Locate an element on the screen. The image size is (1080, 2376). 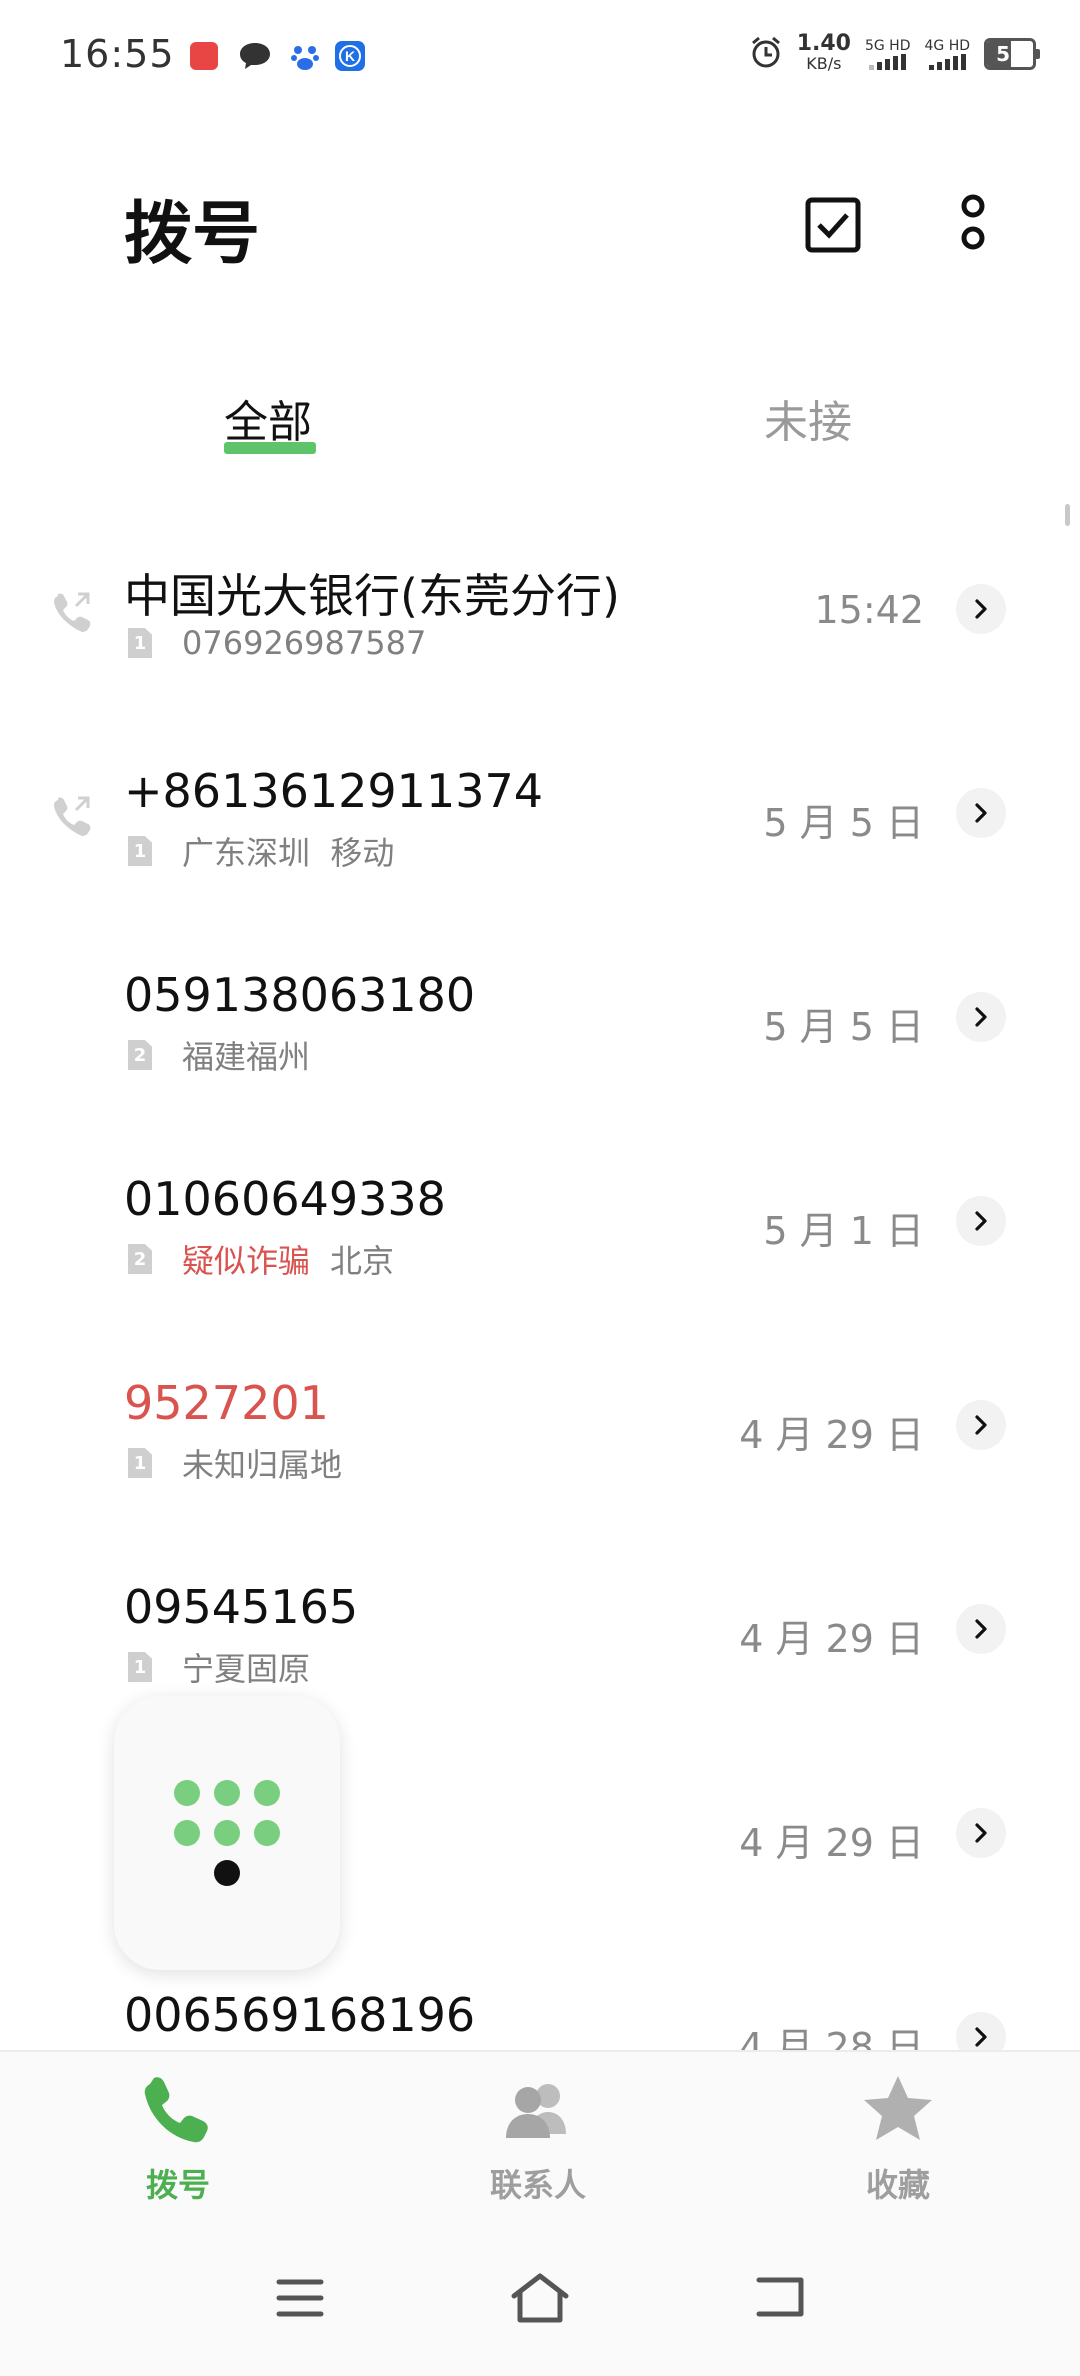
call-log-row: 中国光大银行(东莞分行) 1 076926987587 15:42 is located at coordinates (540, 622).